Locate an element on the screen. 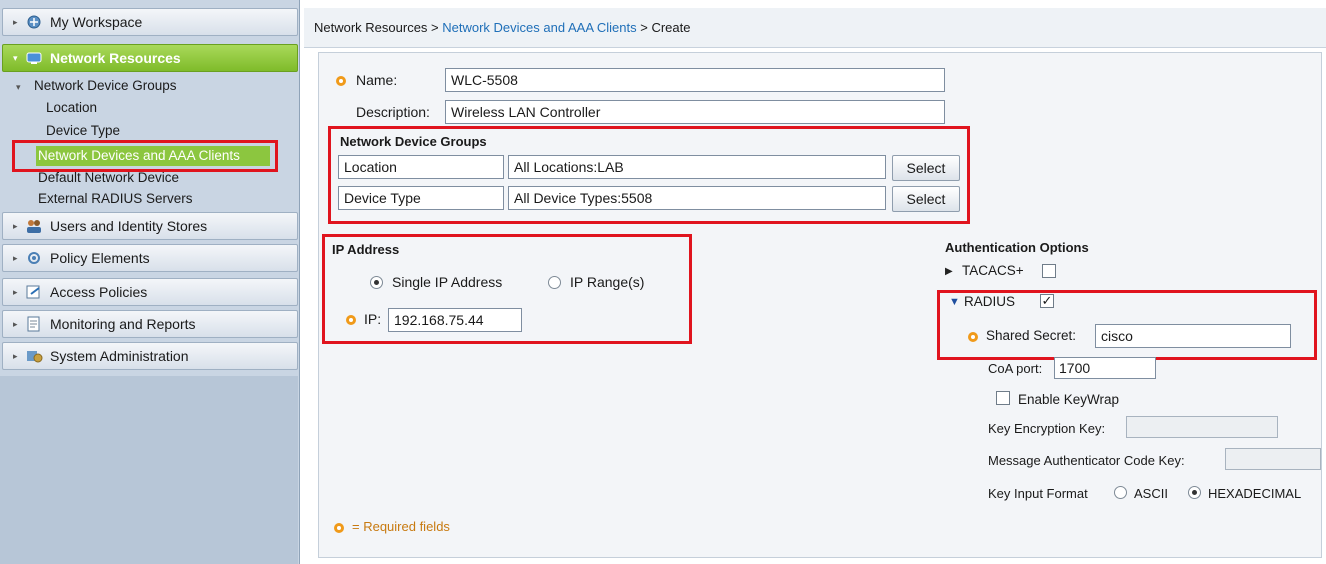 This screenshot has width=1326, height=564. nav-monitoring-reports: ▸ Monitoring and Reports is located at coordinates (150, 324).